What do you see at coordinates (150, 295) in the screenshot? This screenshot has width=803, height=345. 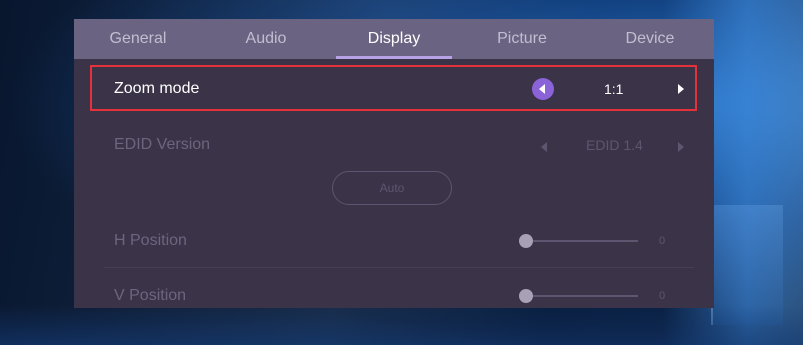 I see `v-position-label: V Position` at bounding box center [150, 295].